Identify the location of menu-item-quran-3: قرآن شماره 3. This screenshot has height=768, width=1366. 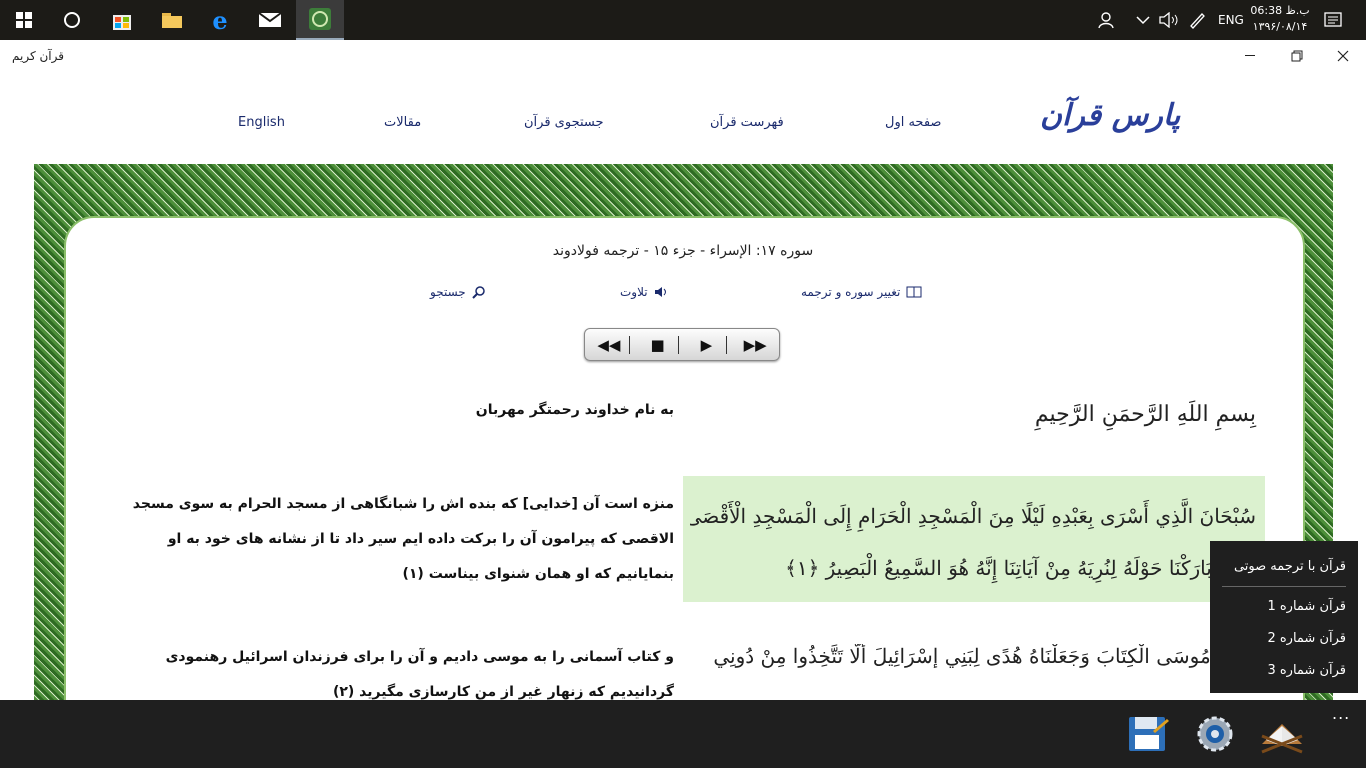
(1284, 670).